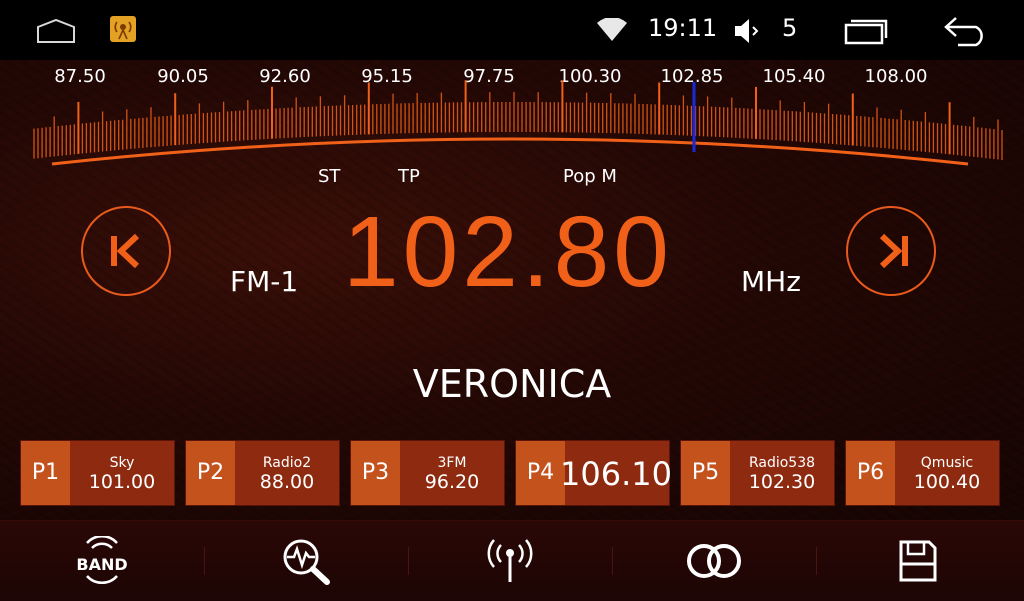 The image size is (1024, 601). Describe the element at coordinates (375, 473) in the screenshot. I see `preset-number: P3` at that location.